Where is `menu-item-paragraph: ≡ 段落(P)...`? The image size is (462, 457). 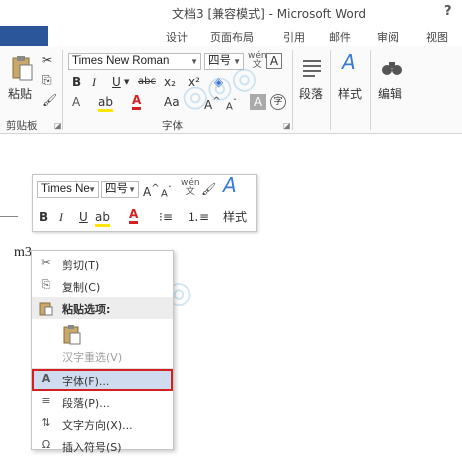 menu-item-paragraph: ≡ 段落(P)... is located at coordinates (102, 402).